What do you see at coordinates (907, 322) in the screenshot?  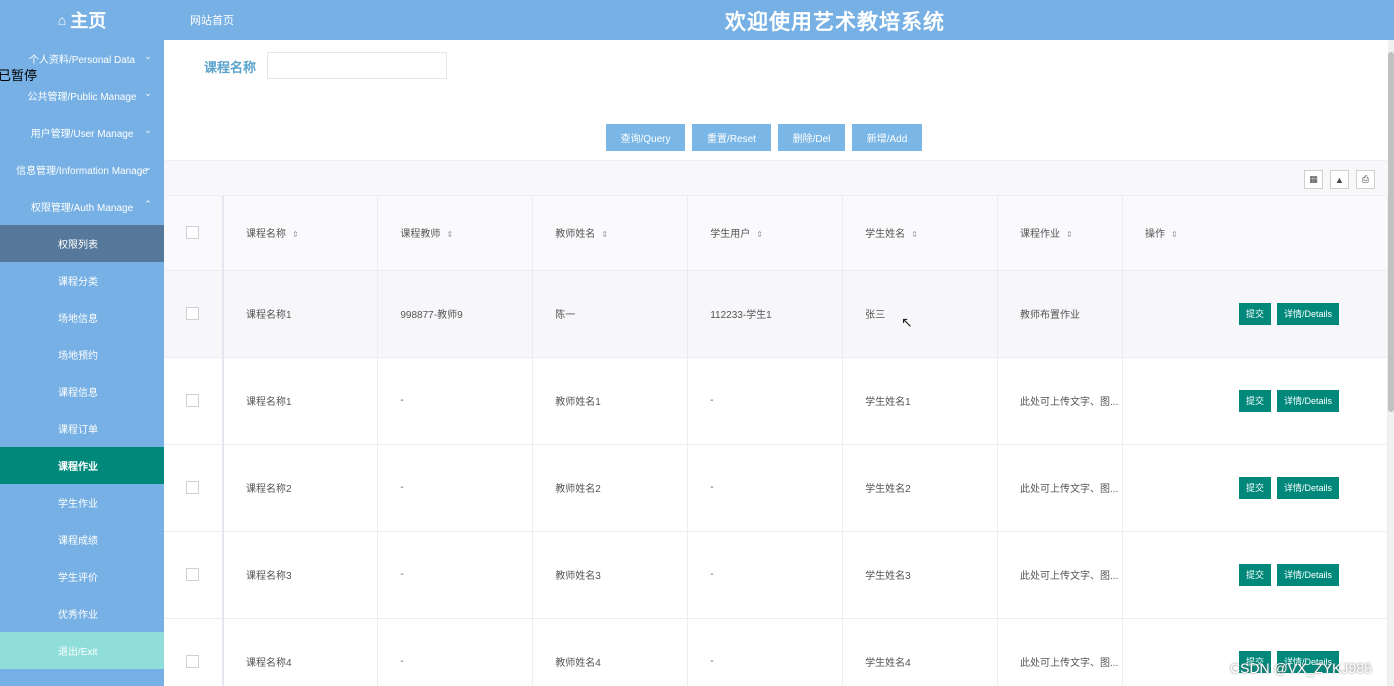 I see `mouse-cursor-icon: ↖` at bounding box center [907, 322].